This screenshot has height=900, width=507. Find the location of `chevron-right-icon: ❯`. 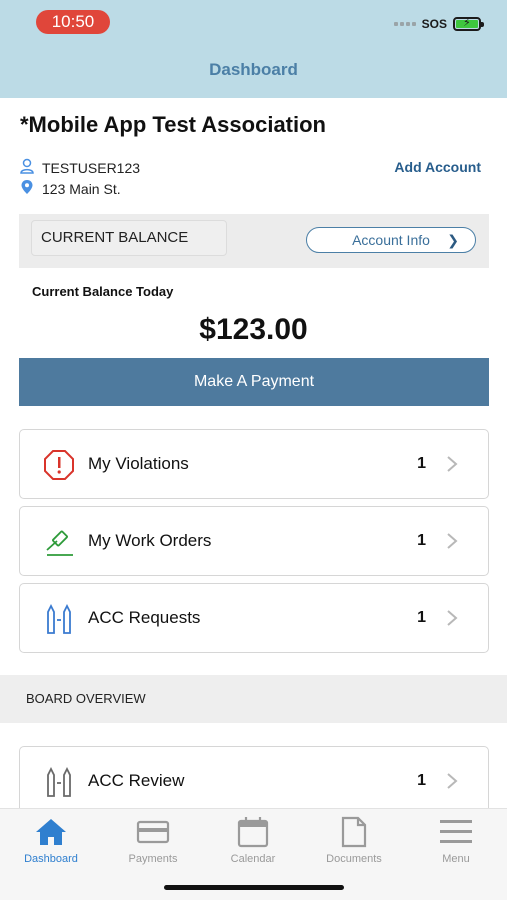

chevron-right-icon: ❯ is located at coordinates (453, 240).